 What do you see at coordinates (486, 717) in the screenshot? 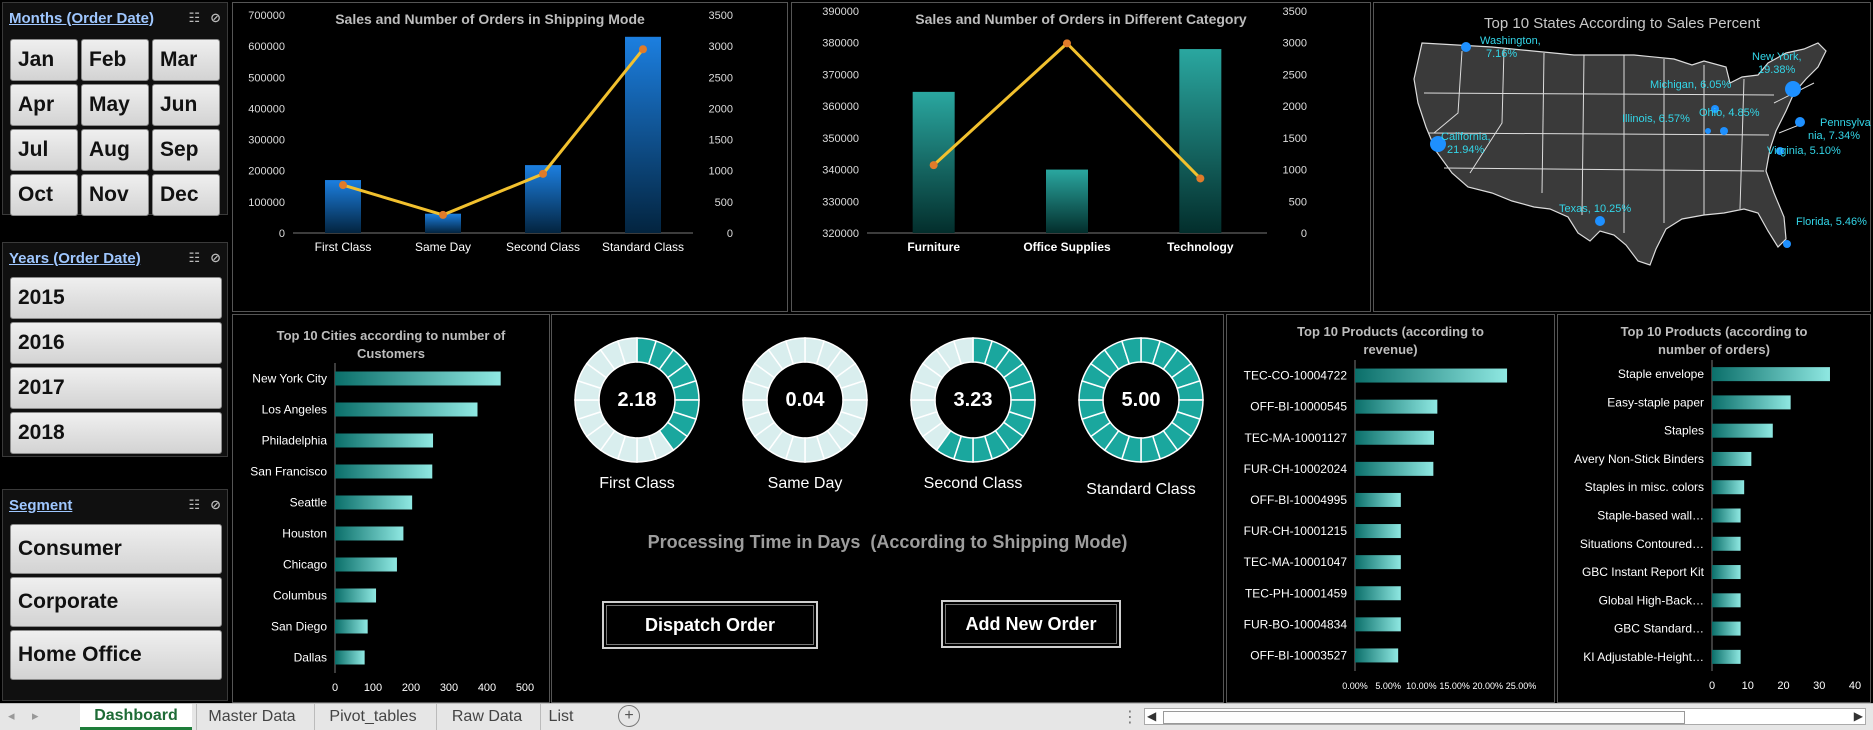
I see `sheet-tab-raw-data: Raw Data` at bounding box center [486, 717].